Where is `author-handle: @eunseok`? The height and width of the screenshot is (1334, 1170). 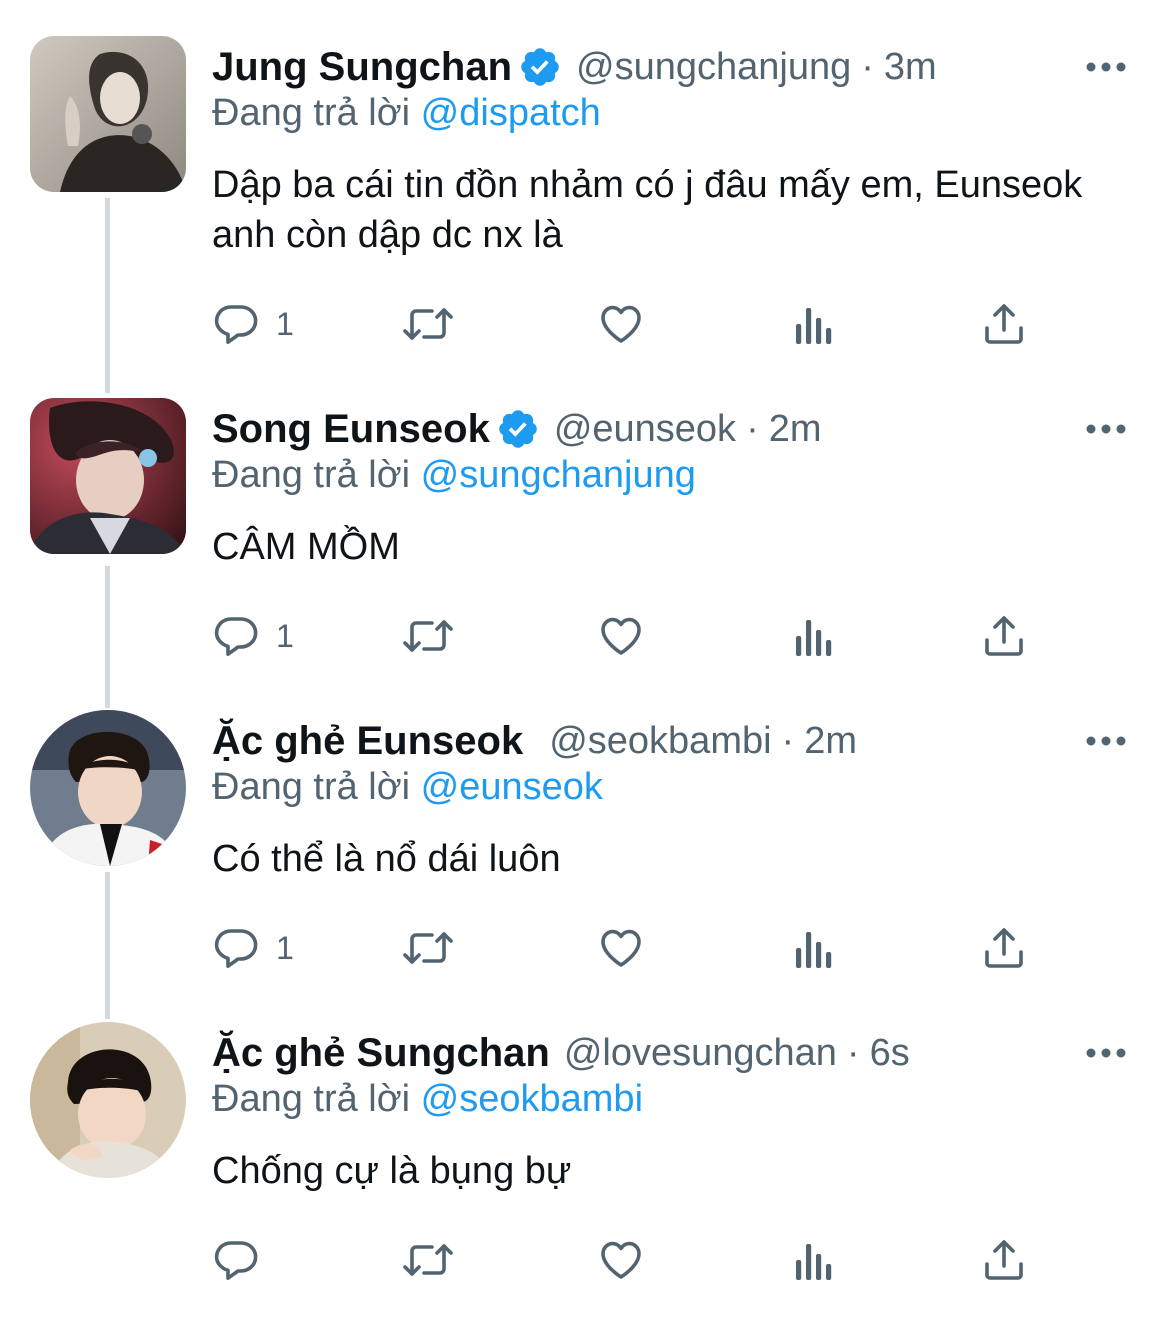 author-handle: @eunseok is located at coordinates (645, 429).